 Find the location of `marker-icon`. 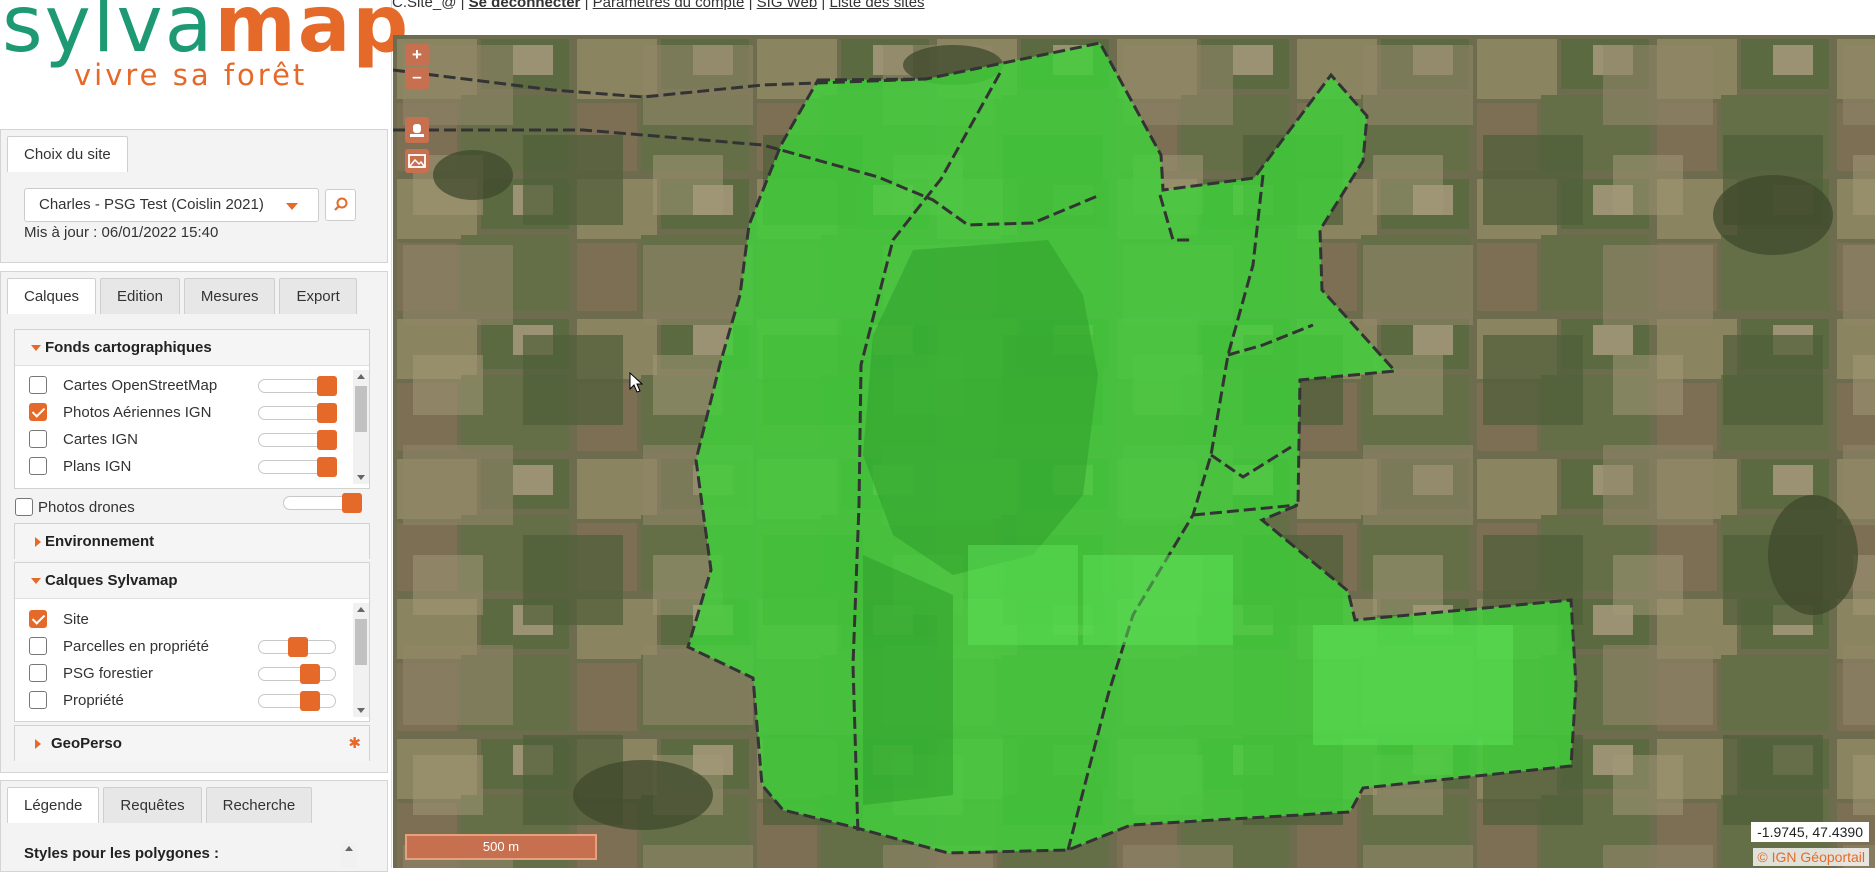

marker-icon is located at coordinates (417, 130).